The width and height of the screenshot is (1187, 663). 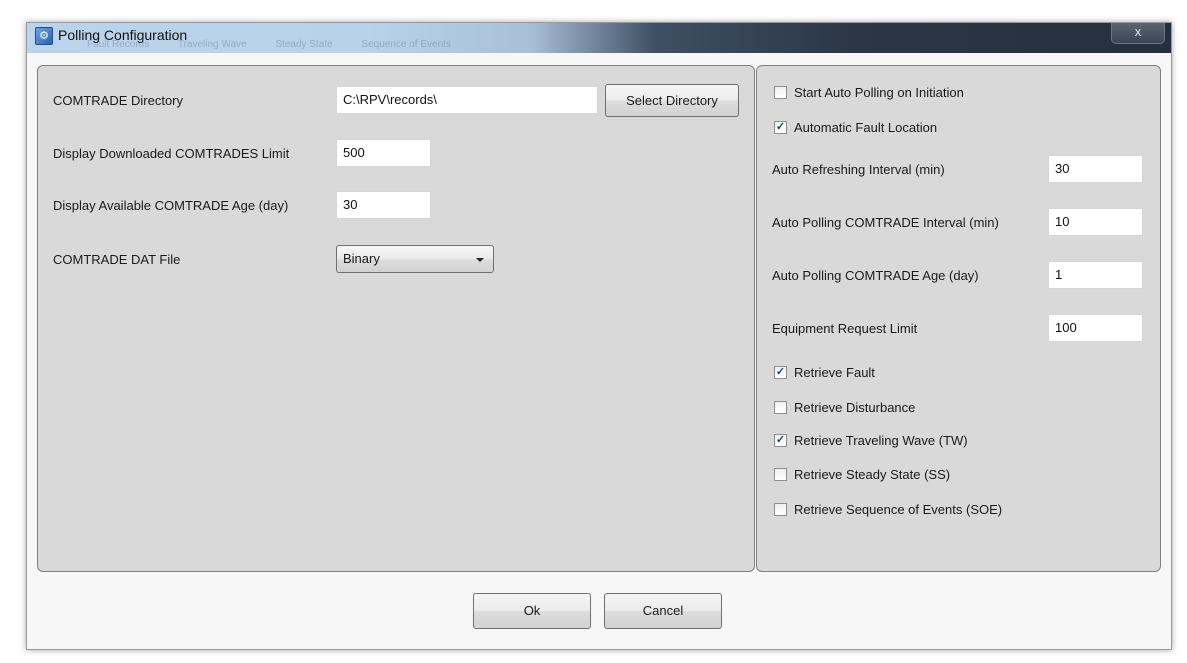 I want to click on comtrade-directory-input: C:\RPV\records\, so click(x=467, y=100).